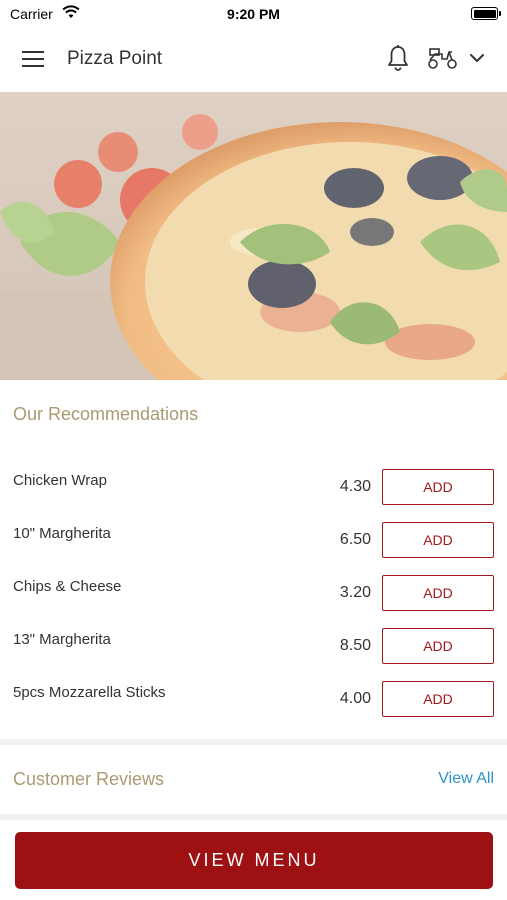 The width and height of the screenshot is (507, 900). Describe the element at coordinates (398, 60) in the screenshot. I see `bell-icon` at that location.